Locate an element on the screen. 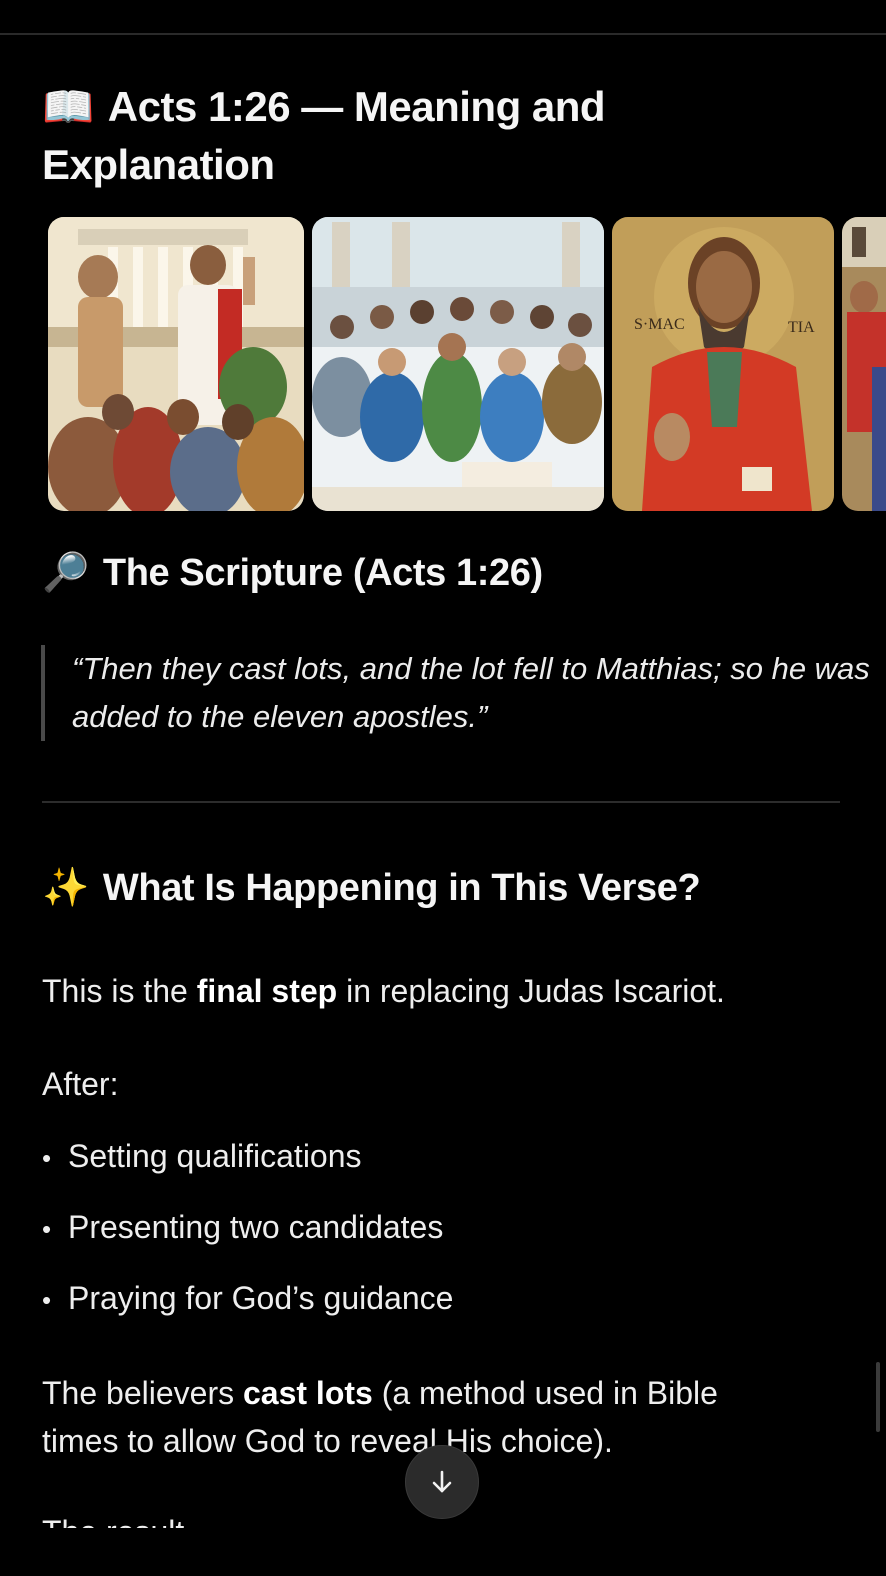 The image size is (886, 1576). scrollbar is located at coordinates (878, 1397).